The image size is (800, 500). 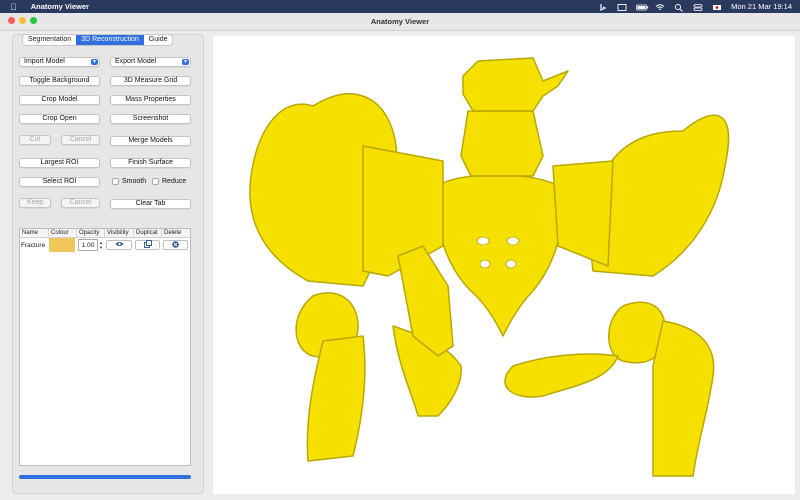 I want to click on visibility-cell, so click(x=119, y=245).